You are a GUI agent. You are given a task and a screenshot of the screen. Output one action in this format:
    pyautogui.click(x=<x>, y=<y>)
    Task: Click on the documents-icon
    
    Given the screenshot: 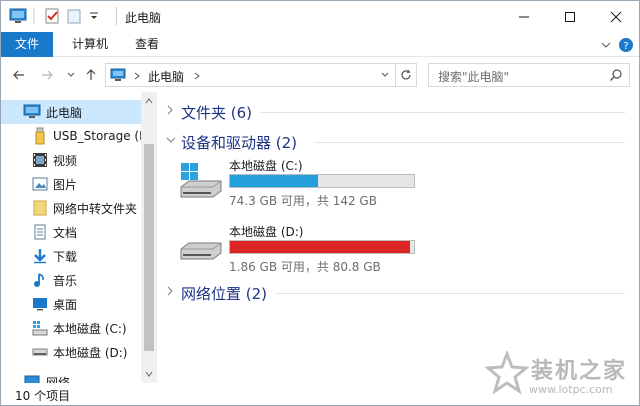 What is the action you would take?
    pyautogui.click(x=40, y=232)
    